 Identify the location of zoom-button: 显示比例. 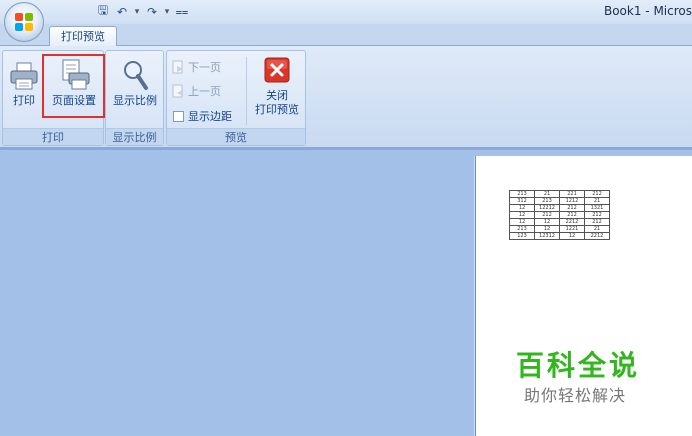
(135, 85).